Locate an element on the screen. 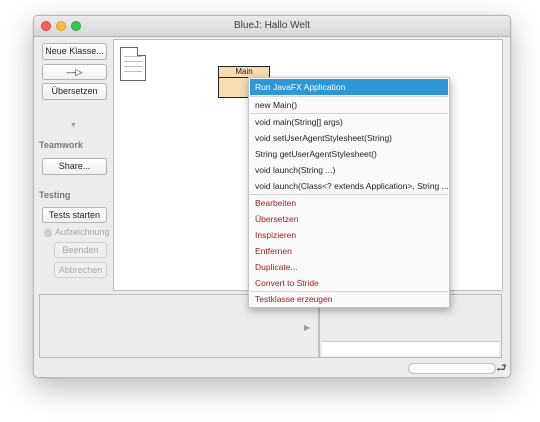  run-tests-button: Tests starten is located at coordinates (74, 215).